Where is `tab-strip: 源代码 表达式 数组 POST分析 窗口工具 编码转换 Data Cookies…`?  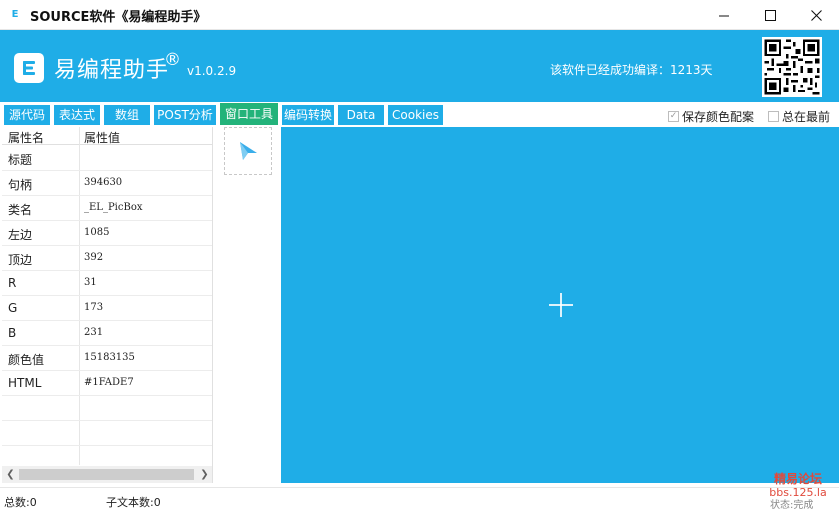 tab-strip: 源代码 表达式 数组 POST分析 窗口工具 编码转换 Data Cookies… is located at coordinates (419, 114).